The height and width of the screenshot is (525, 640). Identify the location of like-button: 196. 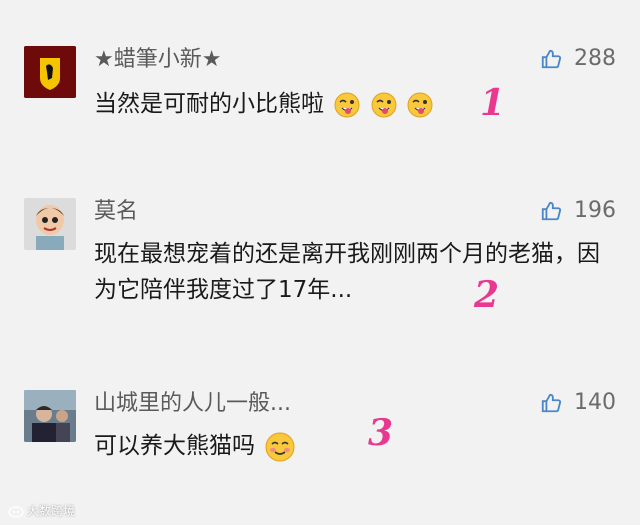
(578, 210).